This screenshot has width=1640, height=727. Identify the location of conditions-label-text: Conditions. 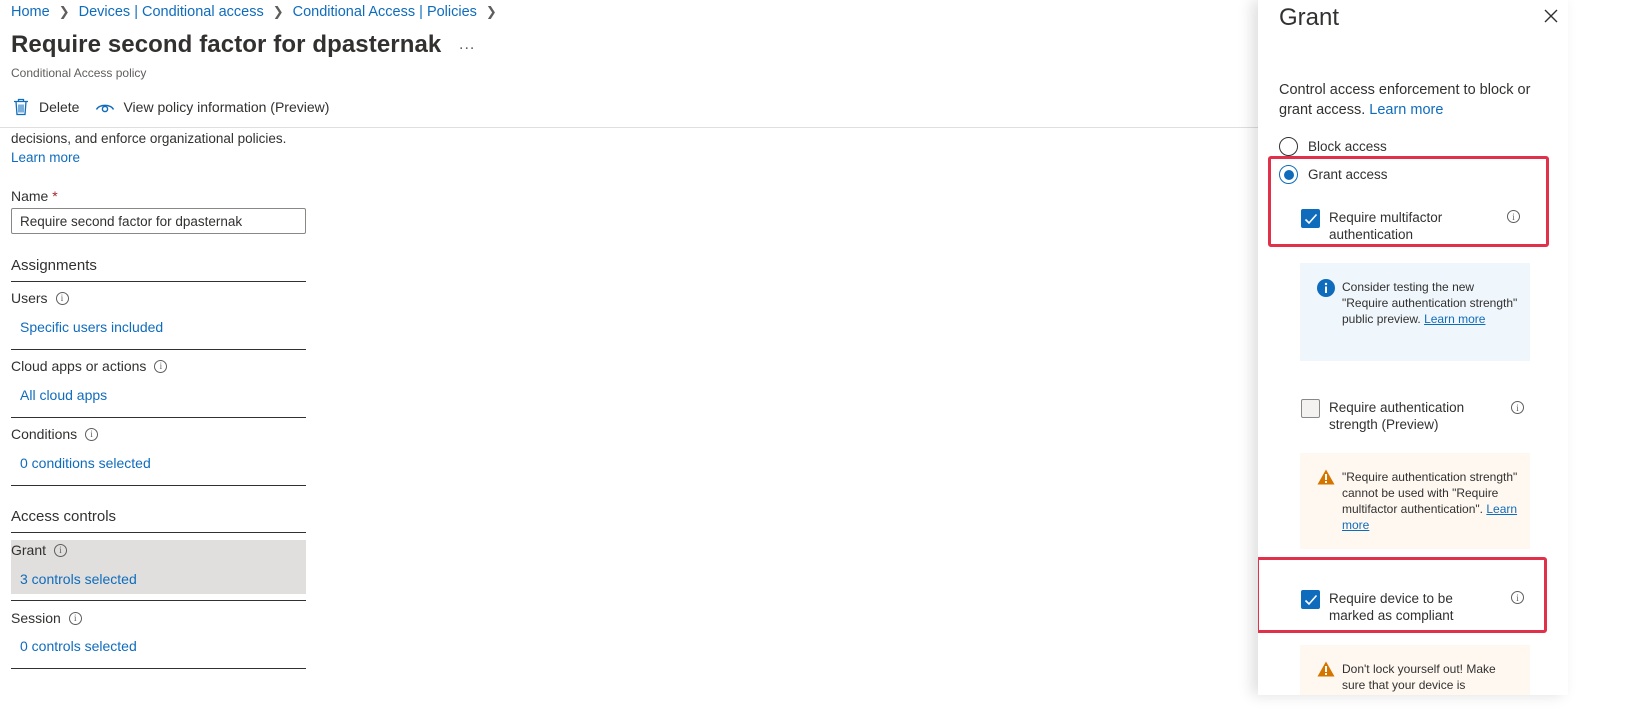
(44, 434).